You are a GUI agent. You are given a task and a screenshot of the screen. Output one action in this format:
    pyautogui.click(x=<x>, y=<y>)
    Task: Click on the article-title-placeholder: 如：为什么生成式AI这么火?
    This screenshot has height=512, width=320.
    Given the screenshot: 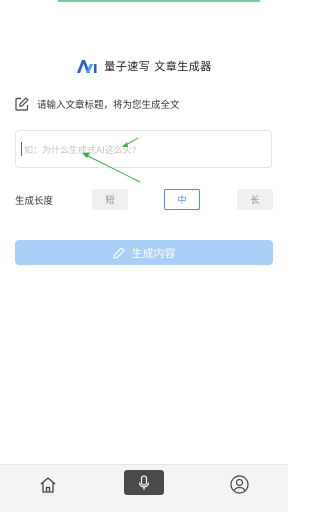 What is the action you would take?
    pyautogui.click(x=80, y=150)
    